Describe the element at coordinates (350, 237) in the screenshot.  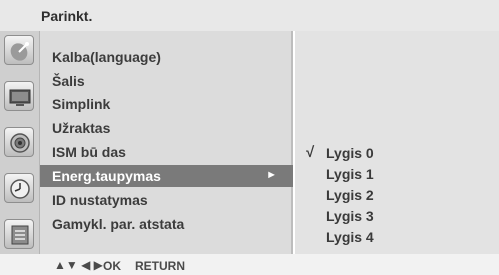
I see `option-label: Lygis 4` at that location.